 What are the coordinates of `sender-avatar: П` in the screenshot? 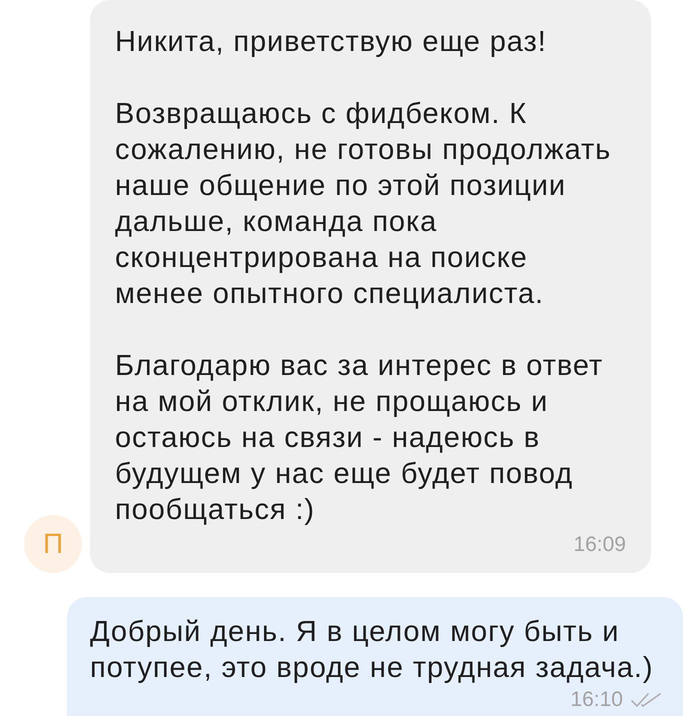 It's located at (53, 544).